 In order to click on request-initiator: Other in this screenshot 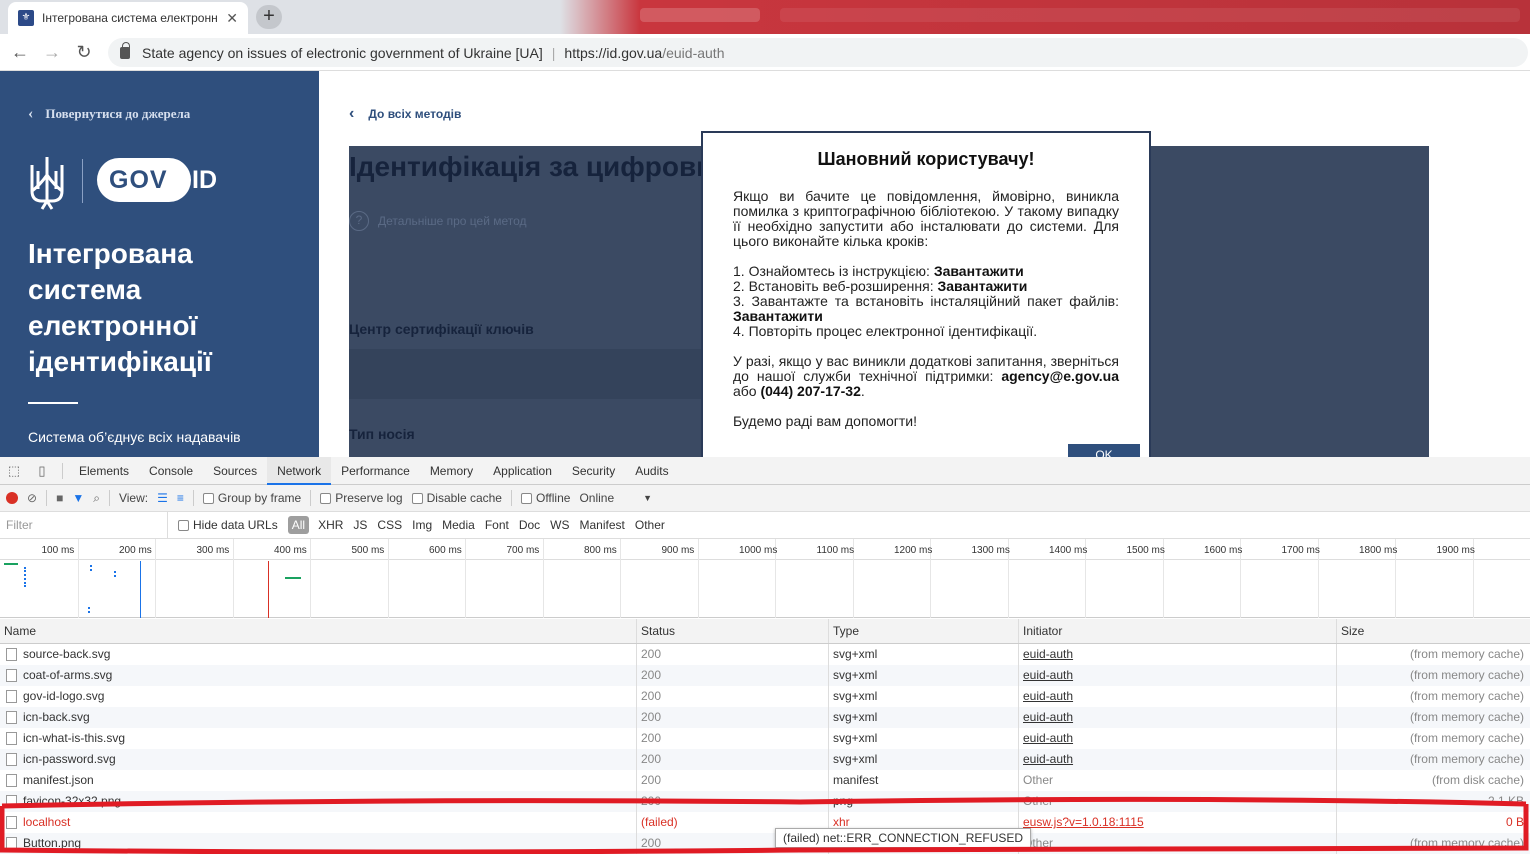, I will do `click(1178, 780)`.